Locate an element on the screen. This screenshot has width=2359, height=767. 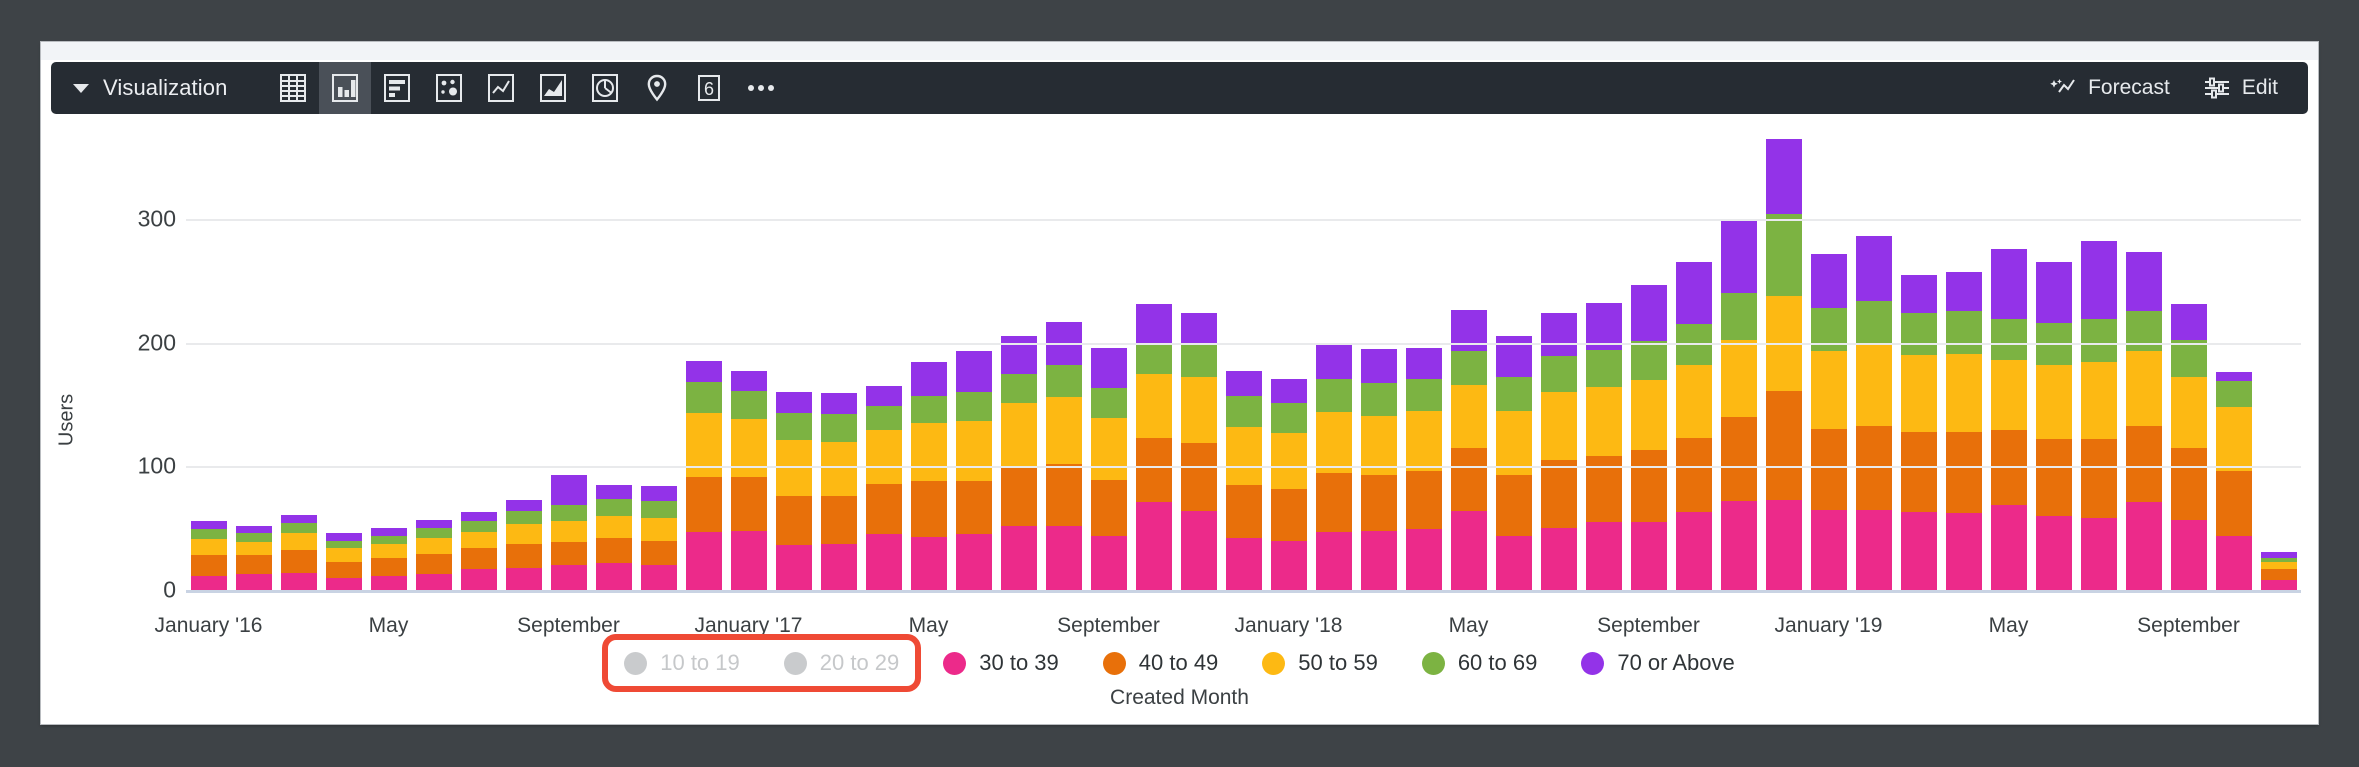
forecast-button: Forecast is located at coordinates (2110, 88).